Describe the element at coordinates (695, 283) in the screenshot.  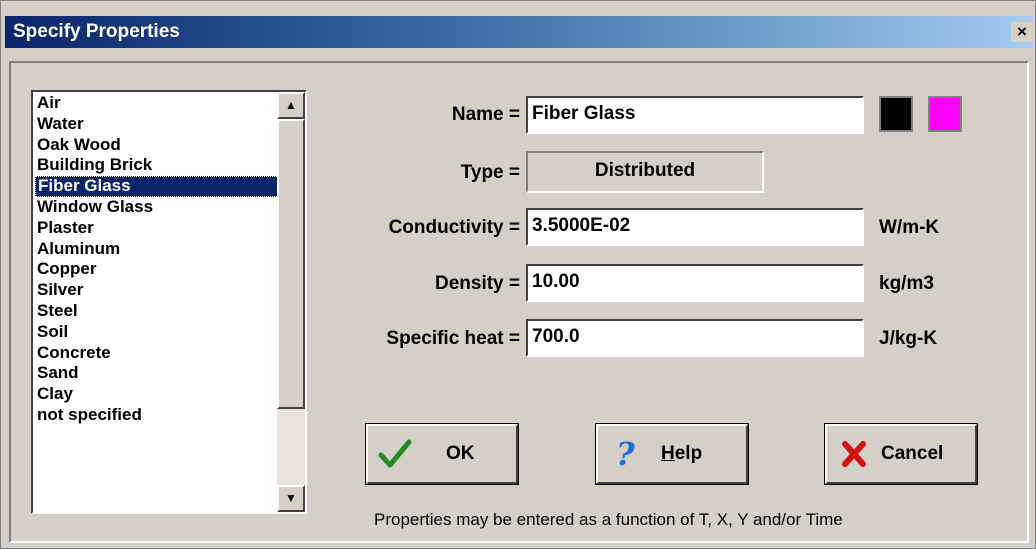
I see `density-field: 10.00` at that location.